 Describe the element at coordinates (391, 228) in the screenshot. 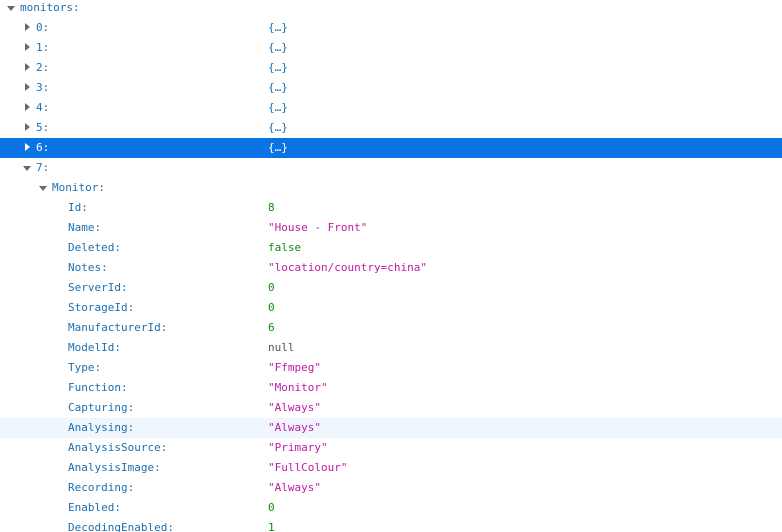

I see `tree-row-field-name: Name: "House - Front"` at that location.